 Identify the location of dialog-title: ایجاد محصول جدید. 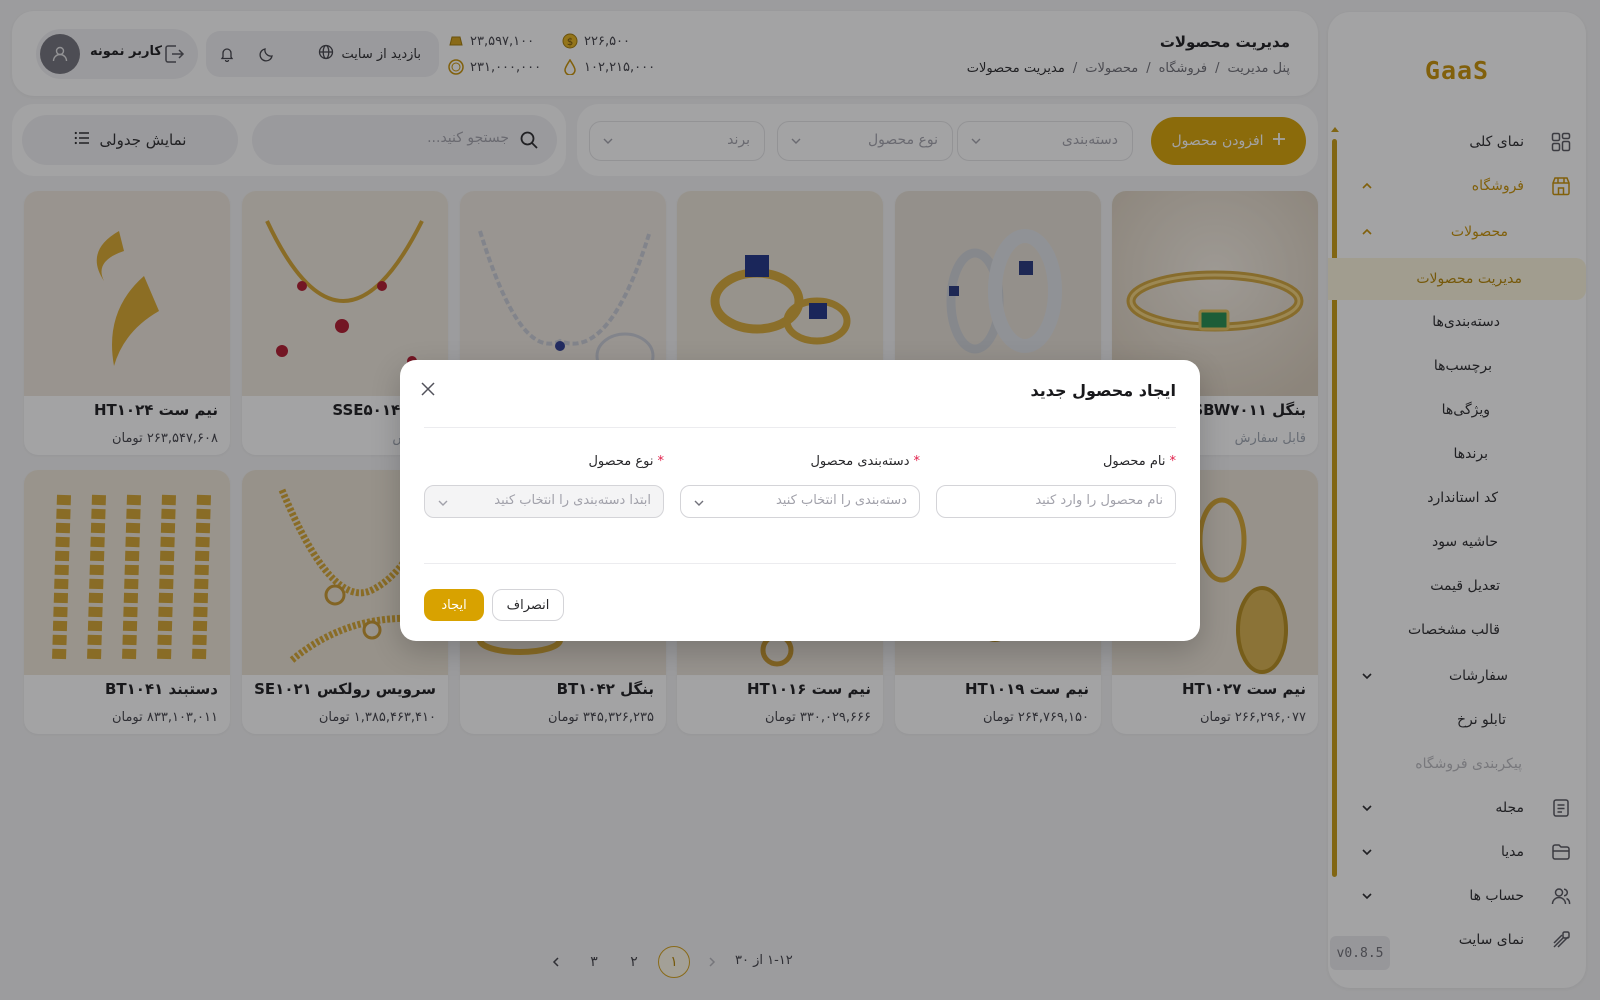
(1103, 390).